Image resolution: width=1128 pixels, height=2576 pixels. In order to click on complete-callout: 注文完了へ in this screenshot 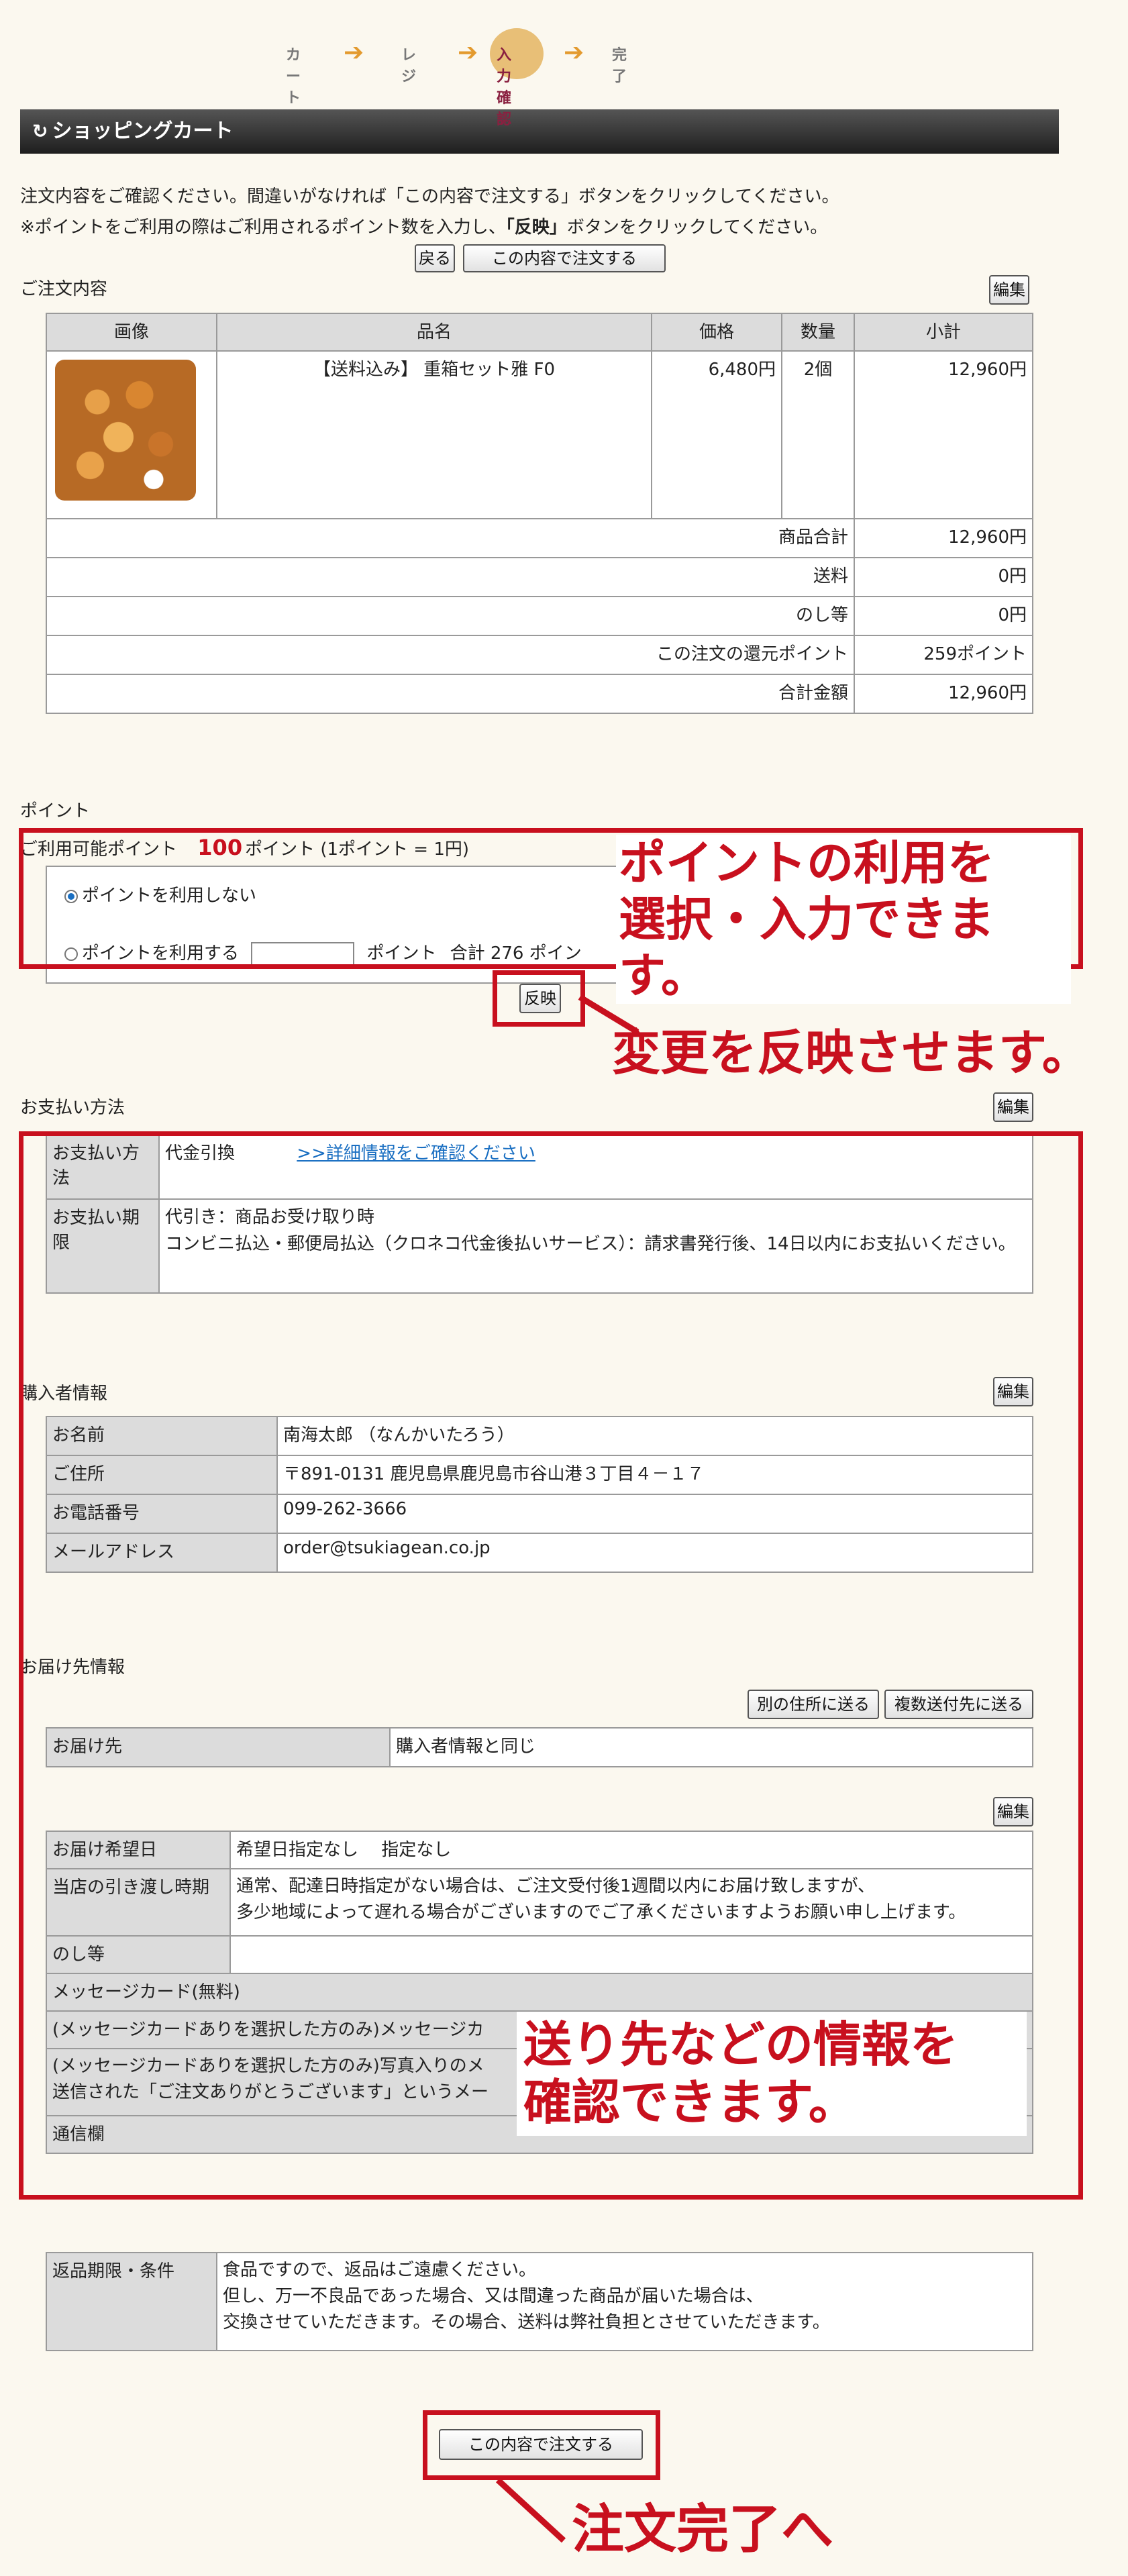, I will do `click(703, 2530)`.